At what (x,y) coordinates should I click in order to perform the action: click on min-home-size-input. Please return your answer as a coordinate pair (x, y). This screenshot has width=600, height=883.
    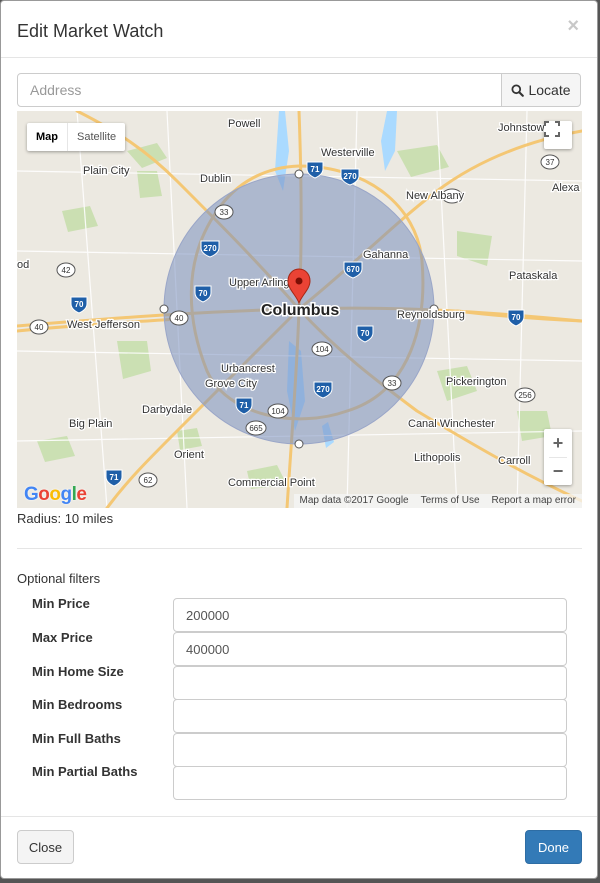
    Looking at the image, I should click on (370, 683).